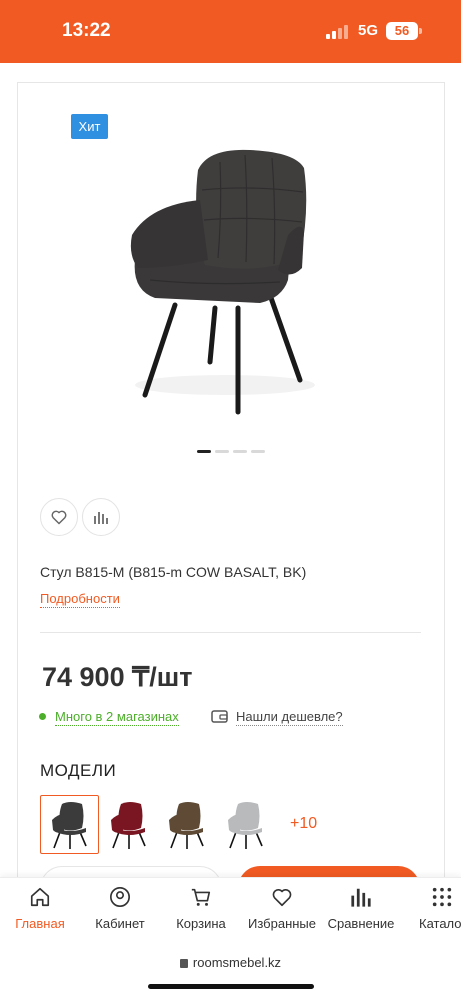 This screenshot has height=999, width=461. I want to click on nav-label: Избранные, so click(282, 923).